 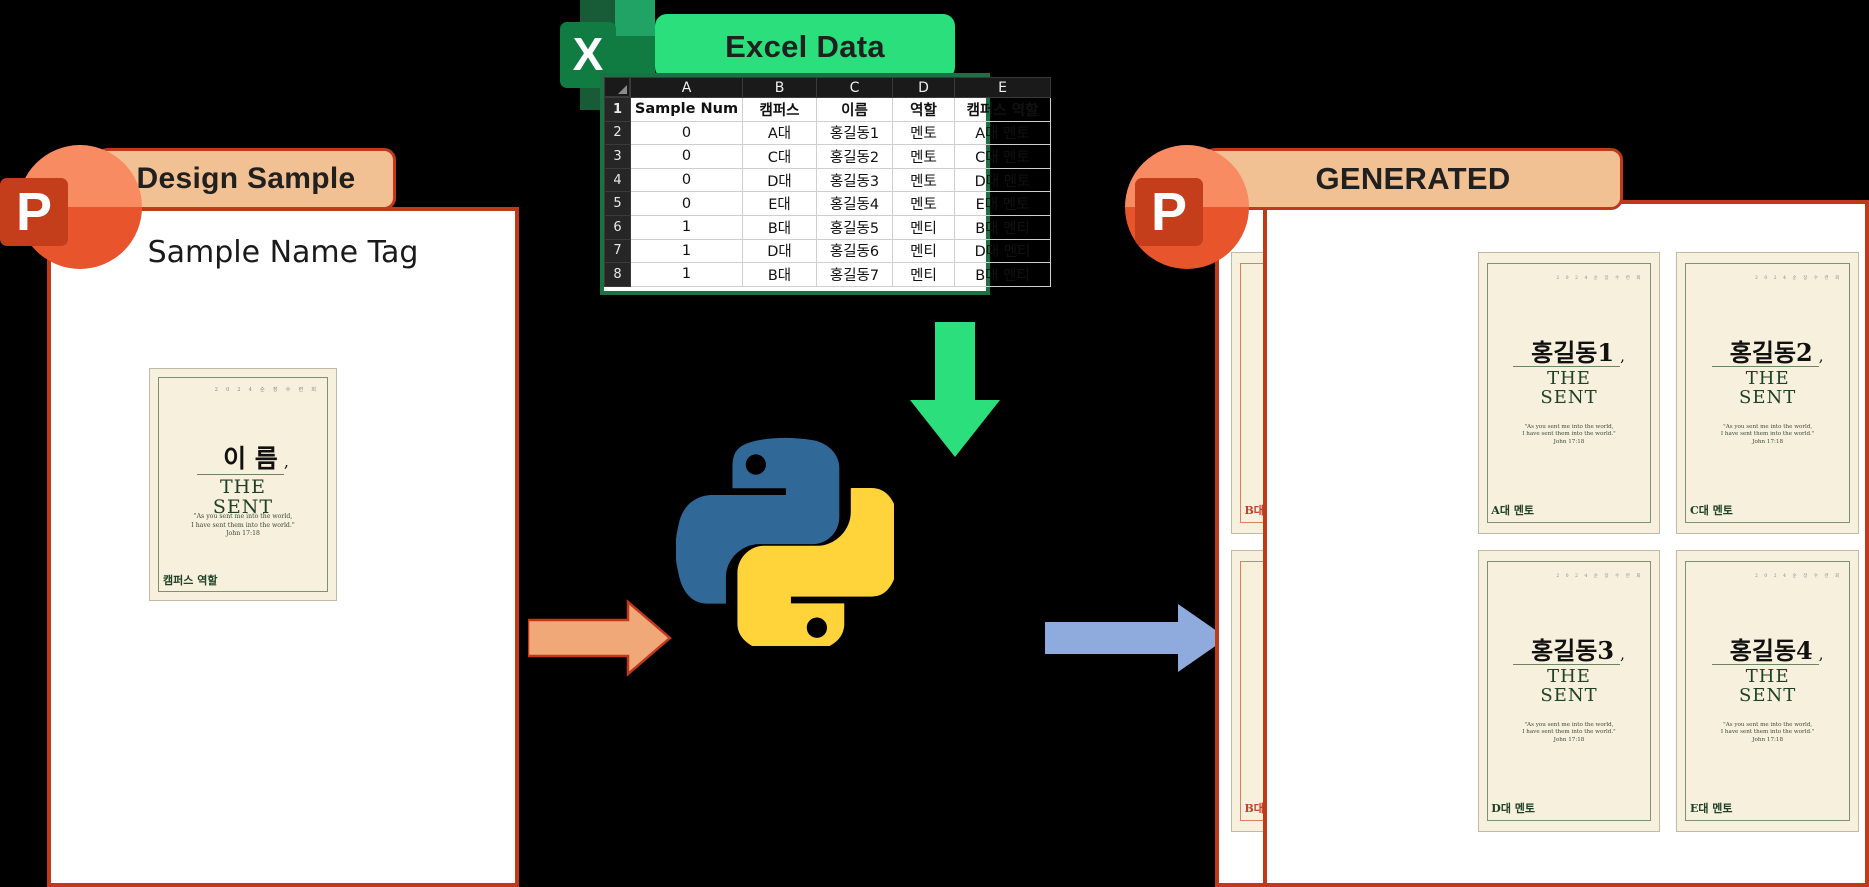 I want to click on excel-data-badge: Excel Data, so click(x=805, y=46).